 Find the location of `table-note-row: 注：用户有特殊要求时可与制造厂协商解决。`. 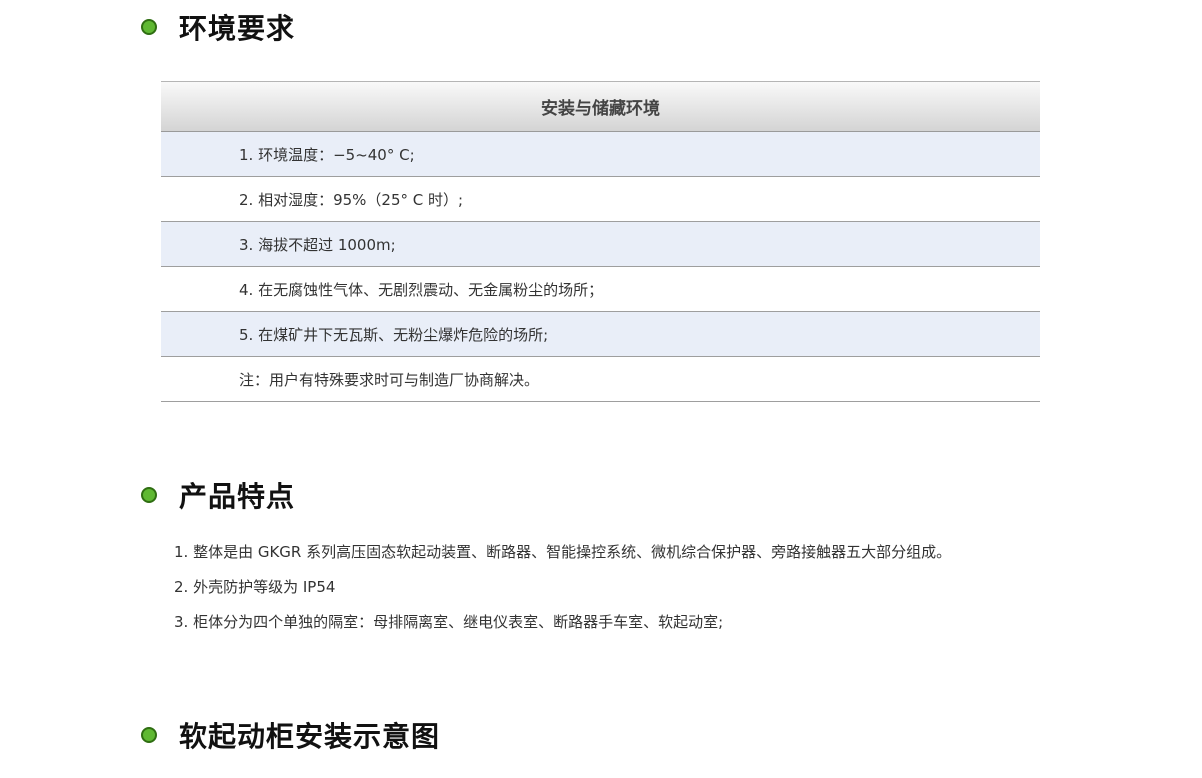

table-note-row: 注：用户有特殊要求时可与制造厂协商解决。 is located at coordinates (600, 379).